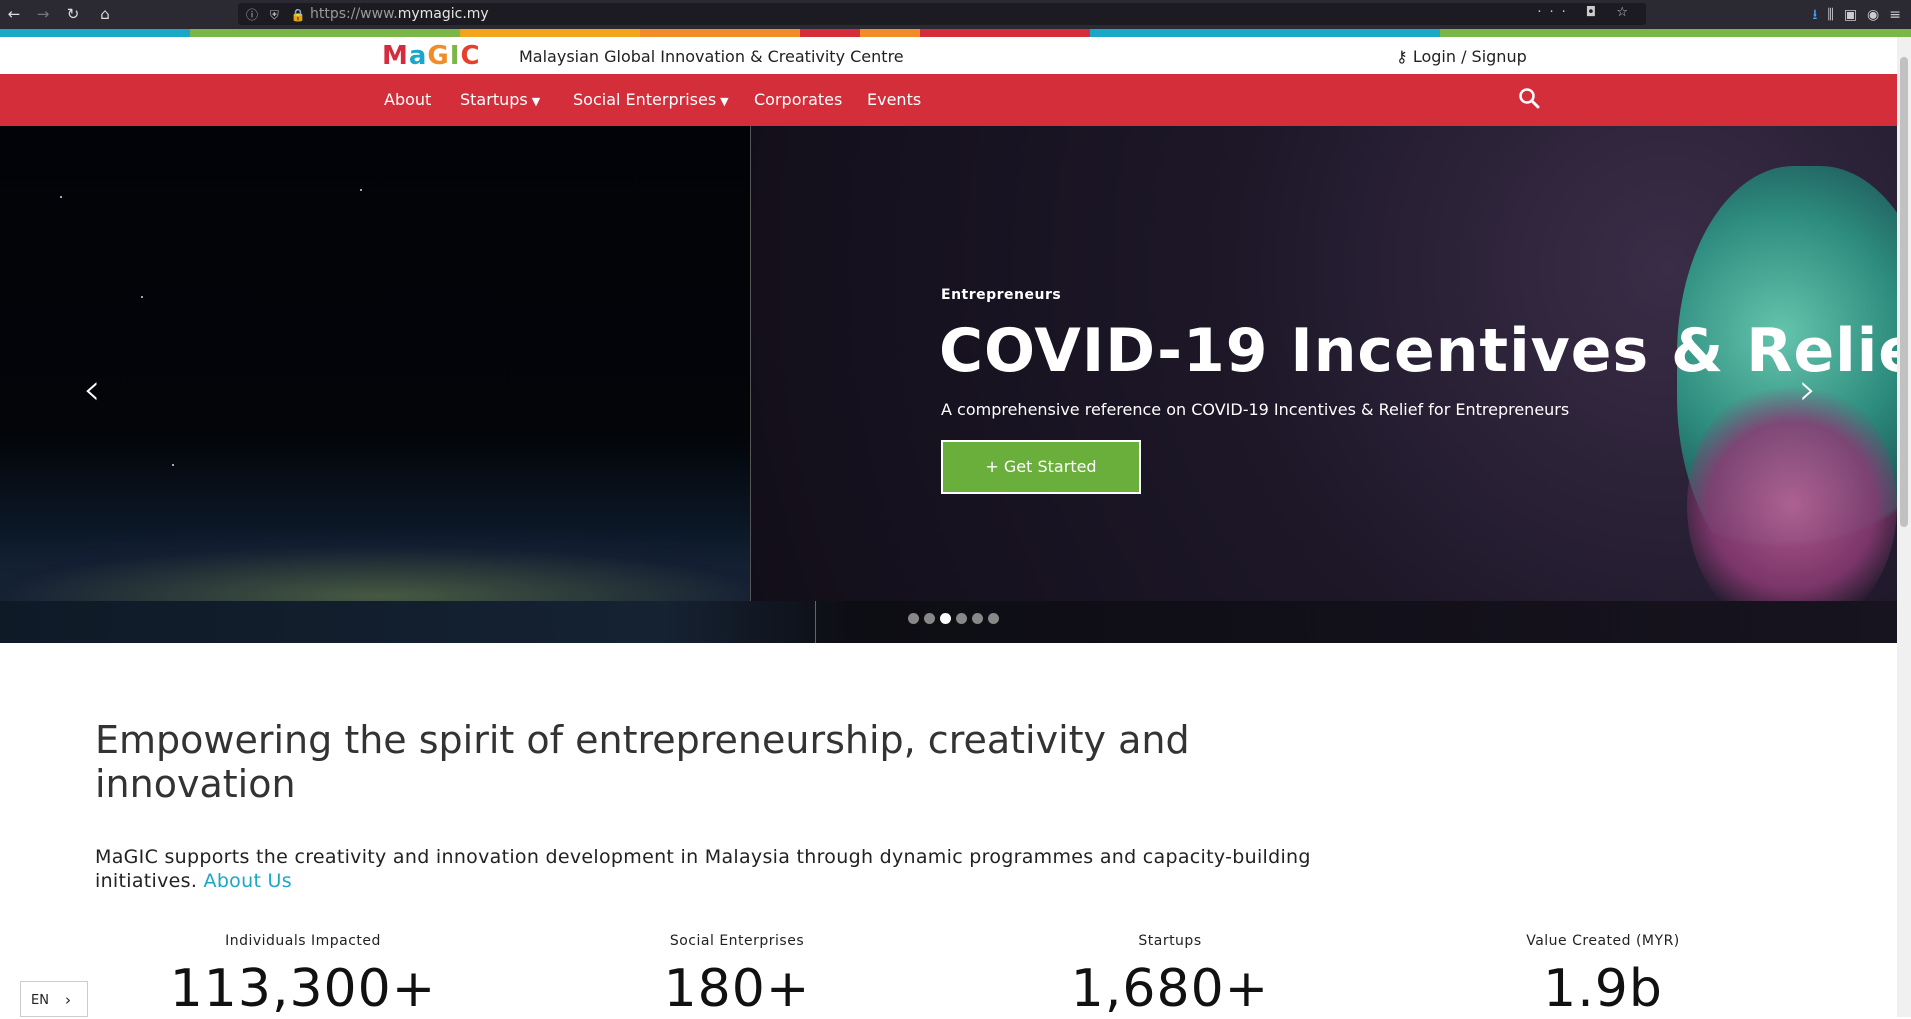  I want to click on hero-eyebrow: Entrepreneurs, so click(1001, 295).